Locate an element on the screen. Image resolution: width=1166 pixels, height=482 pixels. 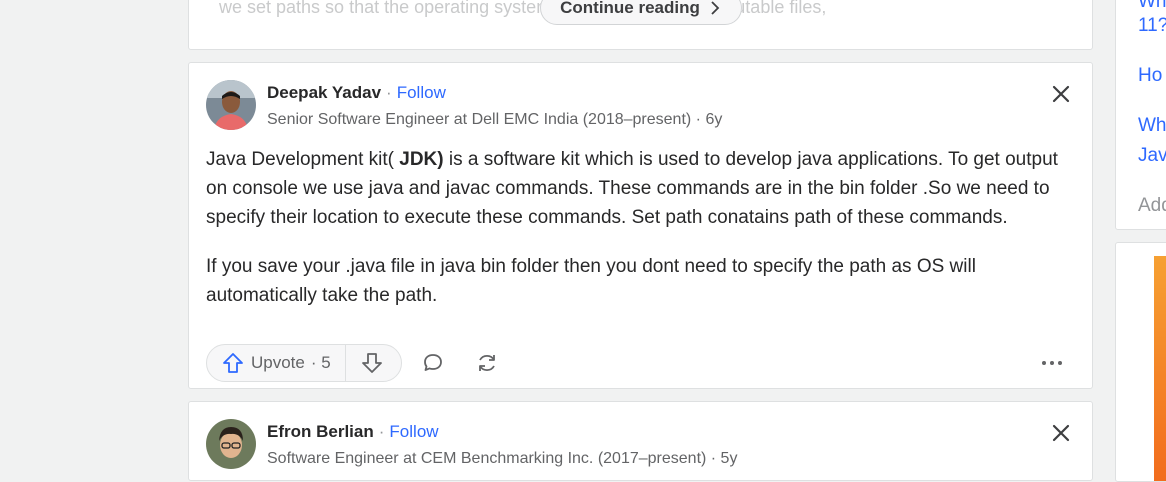
vote-group: Upvote · 5 is located at coordinates (304, 363).